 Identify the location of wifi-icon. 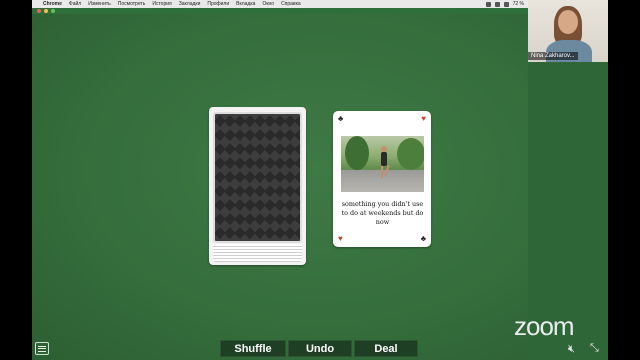
(506, 4).